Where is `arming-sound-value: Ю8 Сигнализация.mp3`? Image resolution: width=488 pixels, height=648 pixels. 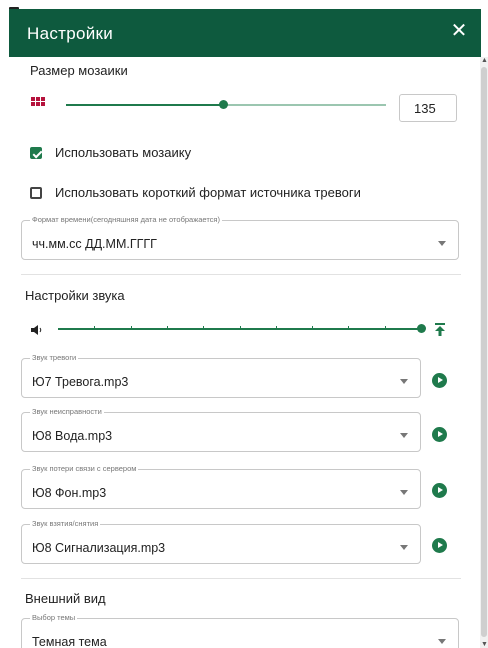 arming-sound-value: Ю8 Сигнализация.mp3 is located at coordinates (99, 548).